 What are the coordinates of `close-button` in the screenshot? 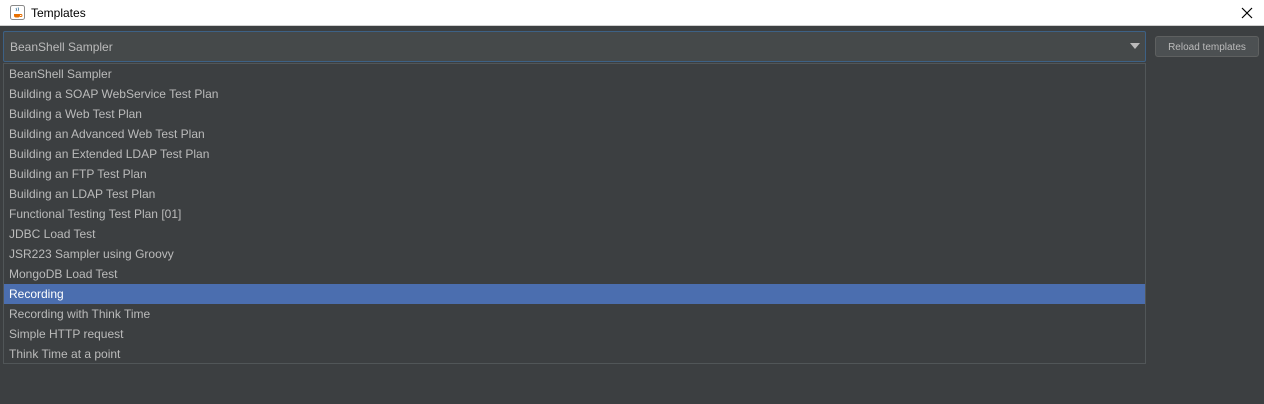 It's located at (1247, 12).